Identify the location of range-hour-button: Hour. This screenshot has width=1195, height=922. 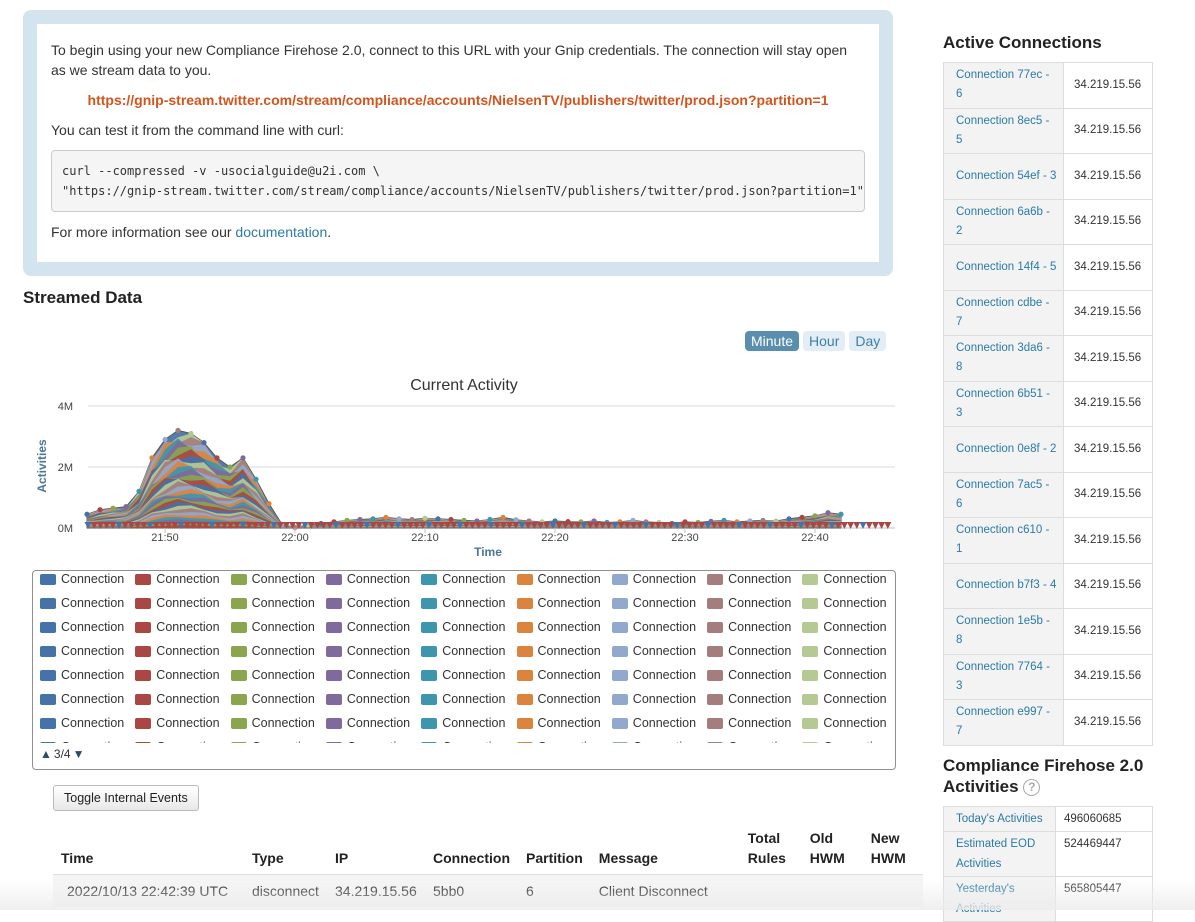
(824, 341).